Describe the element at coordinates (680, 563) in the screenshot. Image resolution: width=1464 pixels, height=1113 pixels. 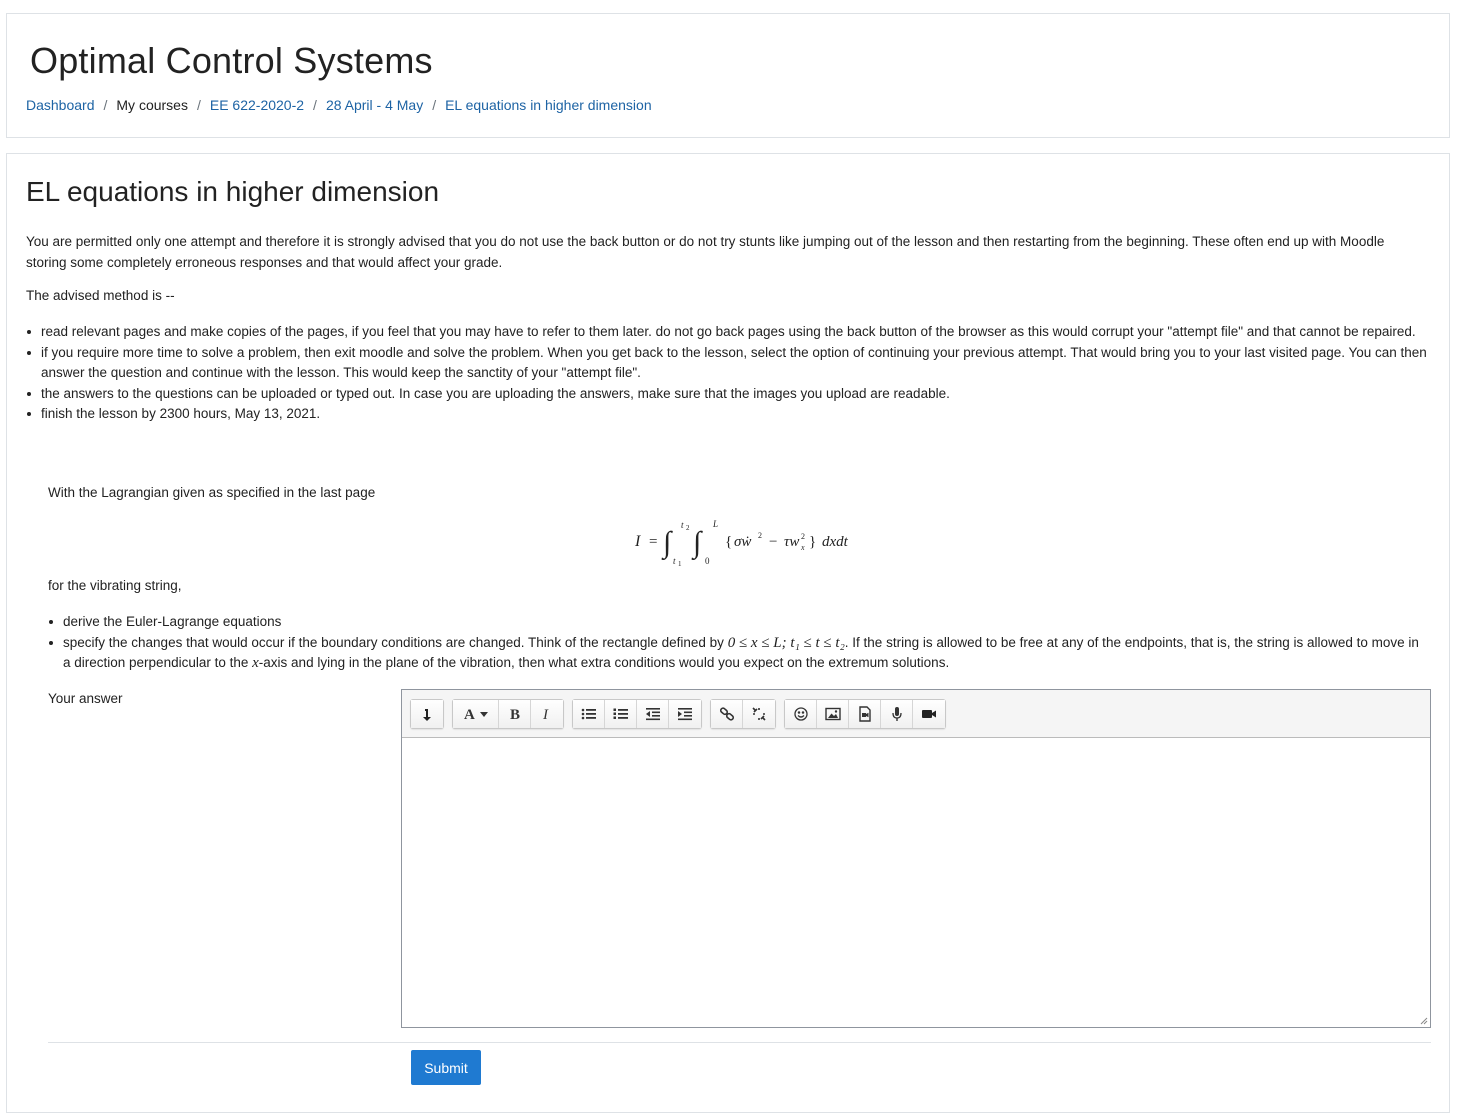
I see `svg-text: 1` at that location.